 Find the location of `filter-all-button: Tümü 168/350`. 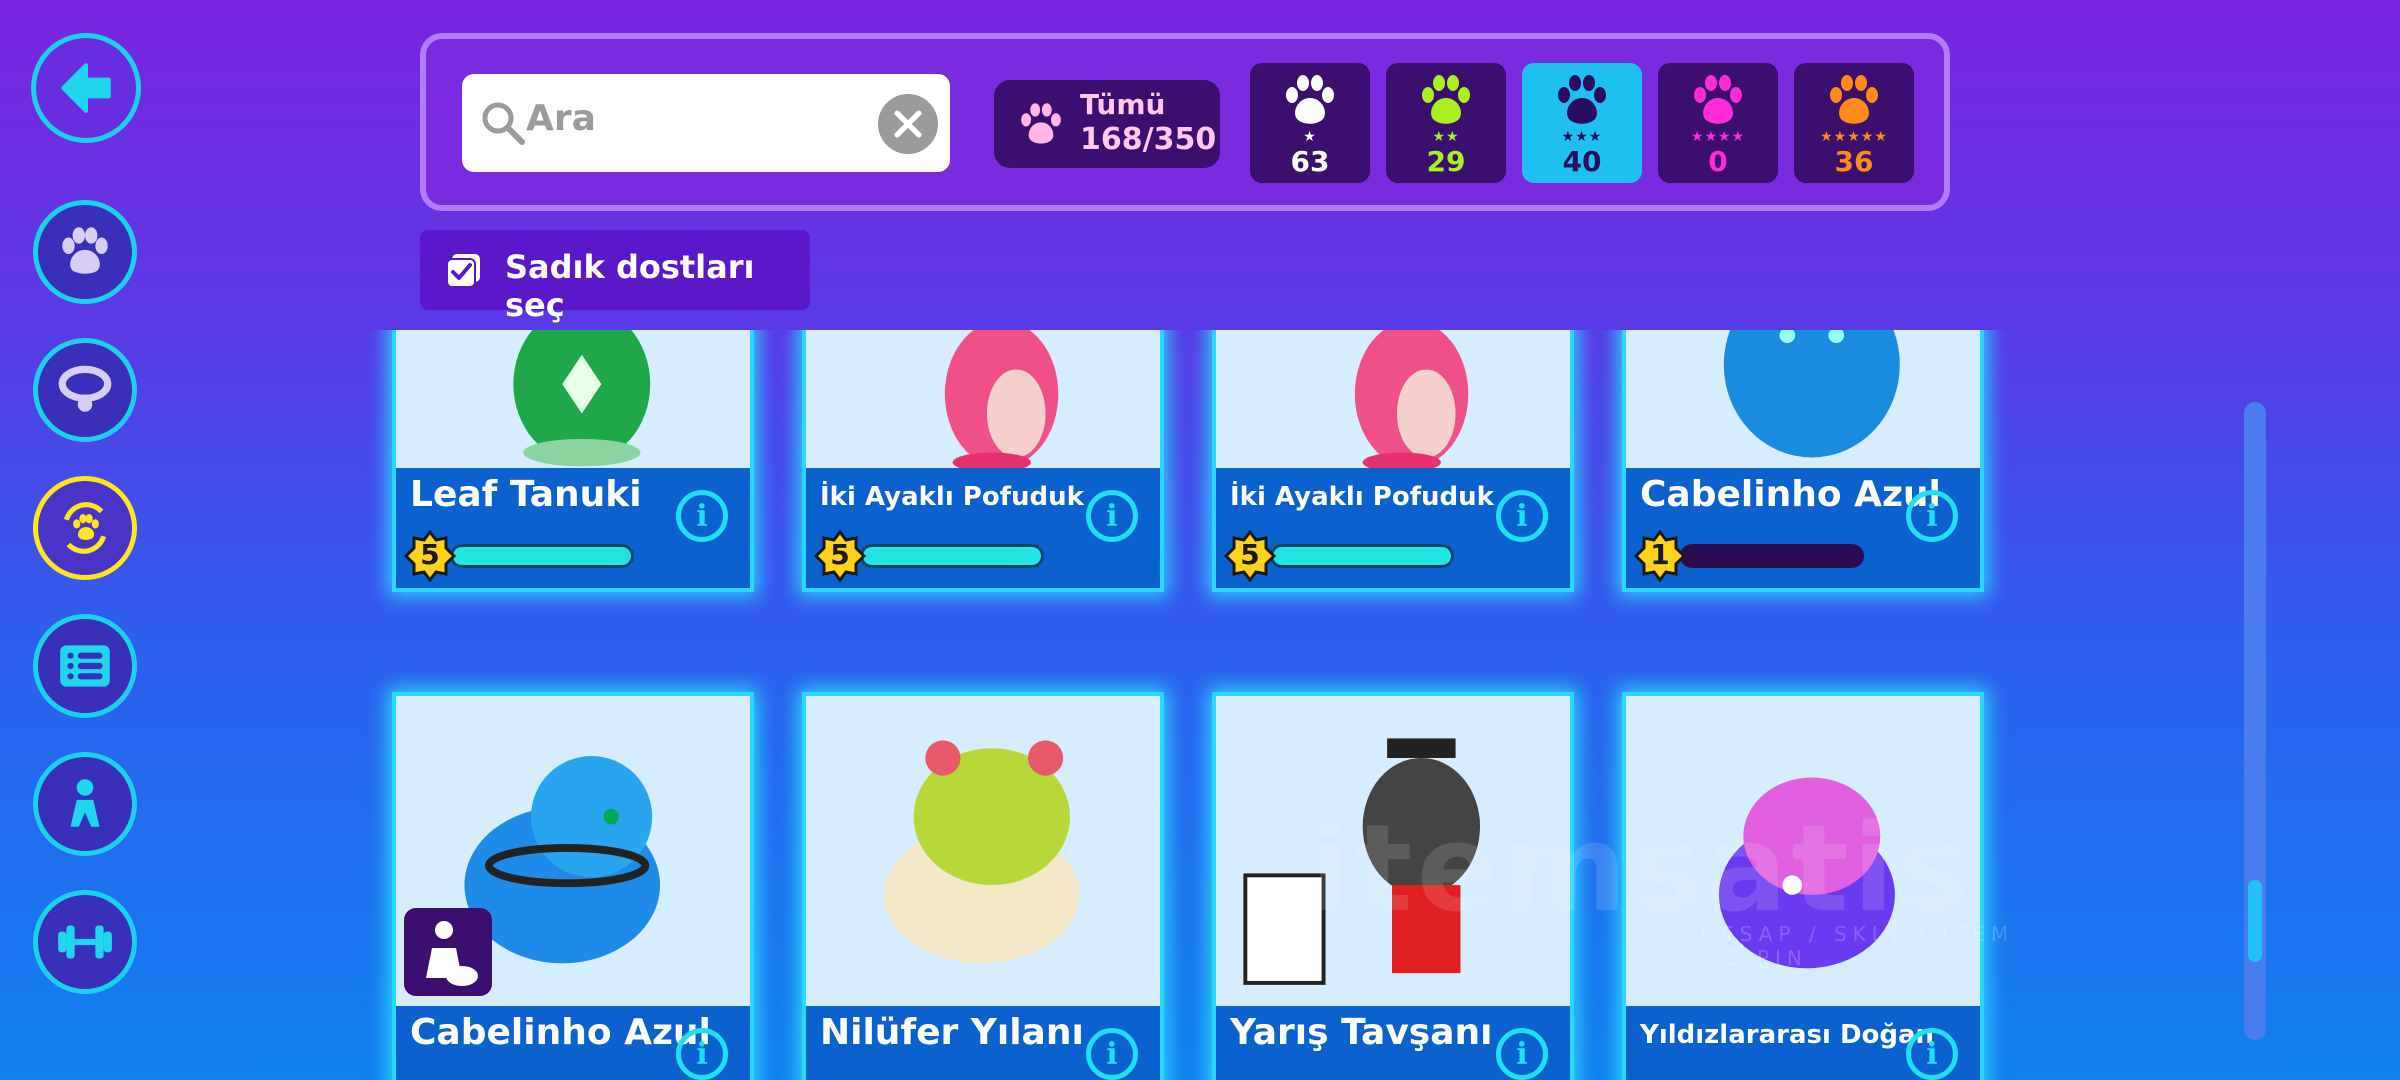

filter-all-button: Tümü 168/350 is located at coordinates (1107, 124).